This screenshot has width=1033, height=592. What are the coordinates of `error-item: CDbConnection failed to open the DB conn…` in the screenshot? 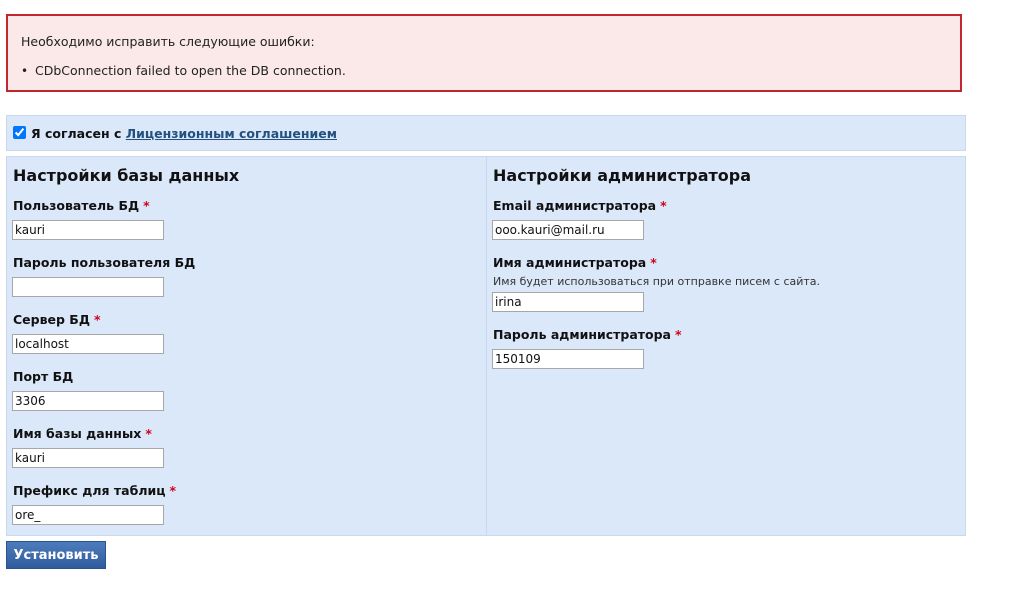 It's located at (183, 70).